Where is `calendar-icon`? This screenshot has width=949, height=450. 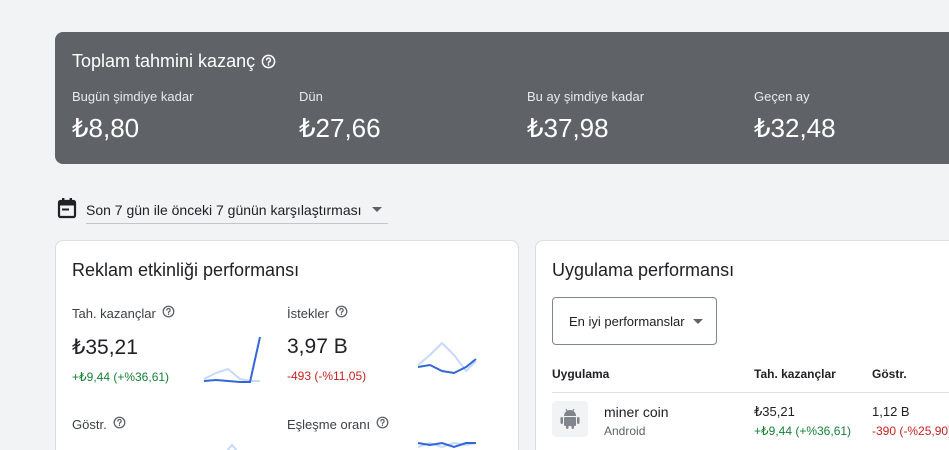 calendar-icon is located at coordinates (67, 210).